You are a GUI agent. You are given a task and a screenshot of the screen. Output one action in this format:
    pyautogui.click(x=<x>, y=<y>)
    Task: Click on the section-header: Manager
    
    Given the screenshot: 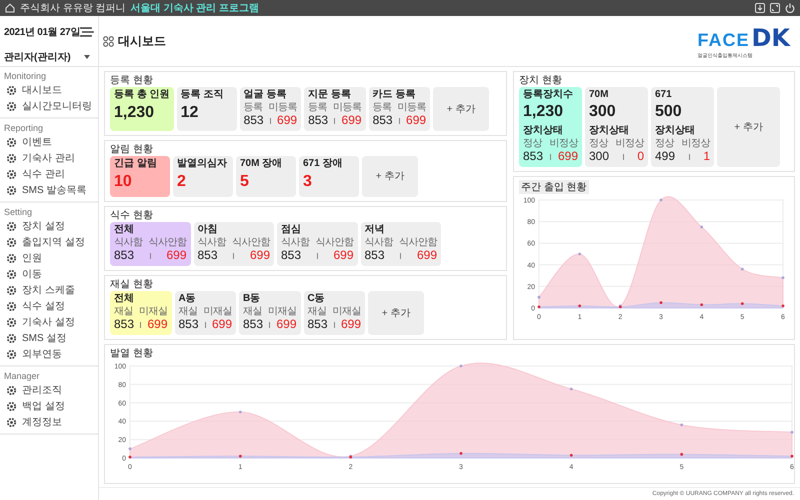 What is the action you would take?
    pyautogui.click(x=22, y=376)
    